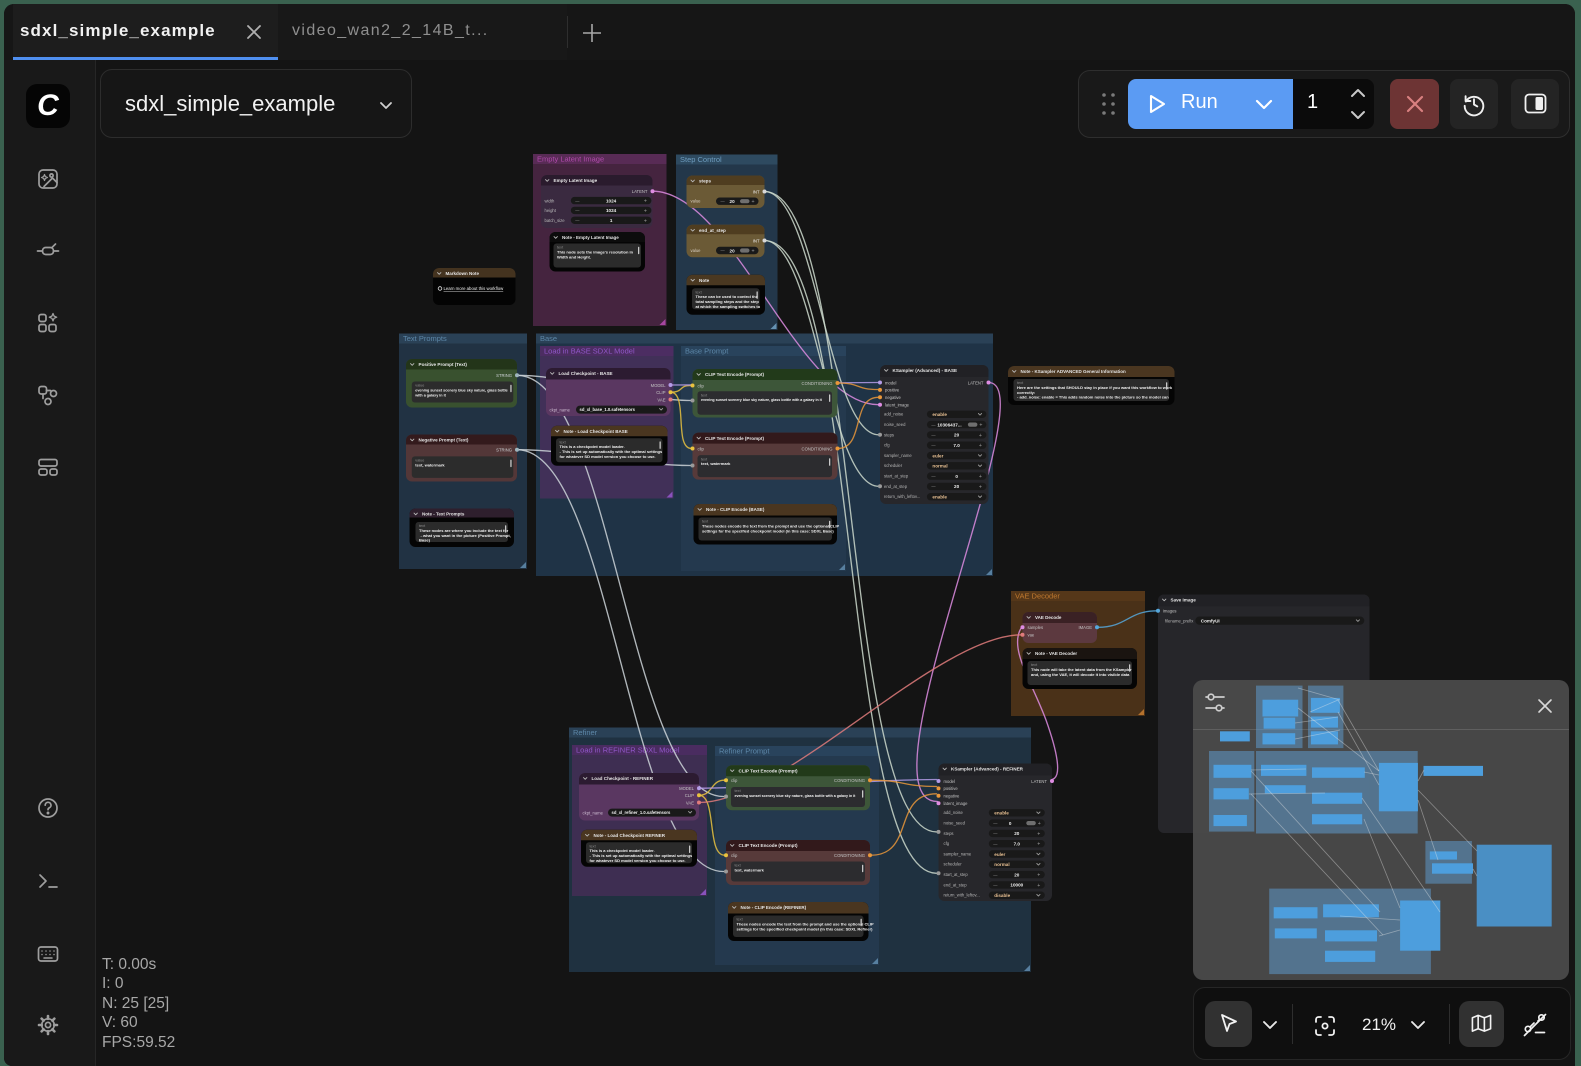 This screenshot has width=1581, height=1066. Describe the element at coordinates (570, 159) in the screenshot. I see `svg-text: Empty Latent Image` at that location.